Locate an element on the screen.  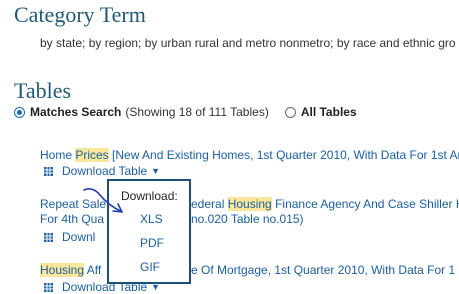
all-tables-label: All Tables is located at coordinates (329, 112).